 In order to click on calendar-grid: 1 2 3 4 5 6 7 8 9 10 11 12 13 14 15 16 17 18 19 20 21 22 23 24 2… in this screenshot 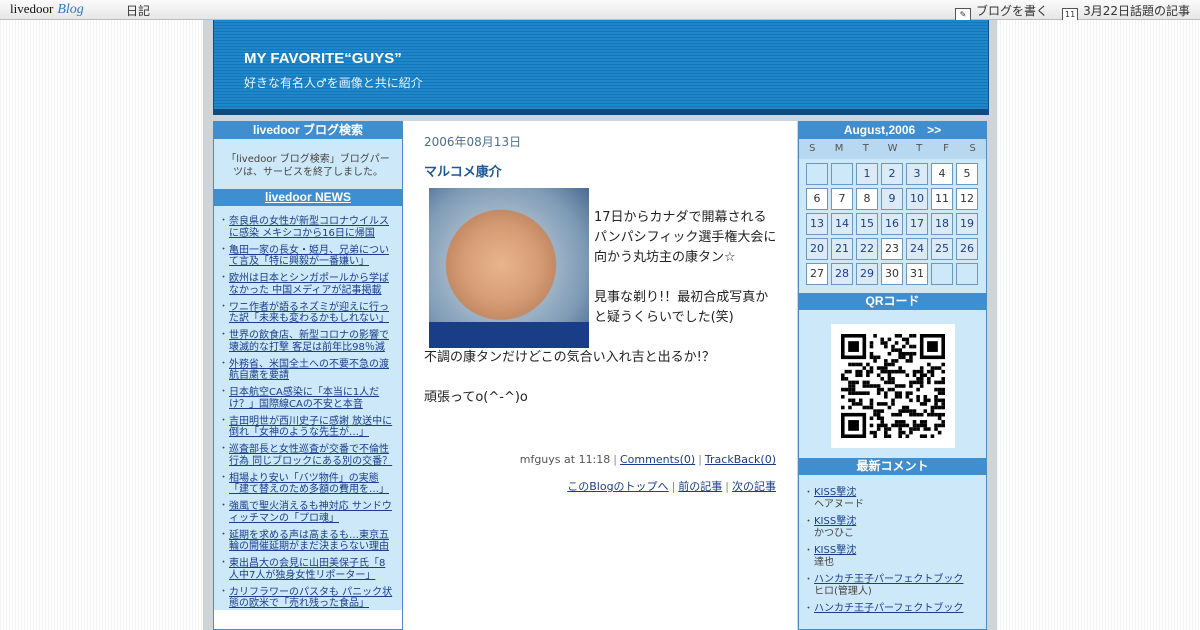, I will do `click(892, 226)`.